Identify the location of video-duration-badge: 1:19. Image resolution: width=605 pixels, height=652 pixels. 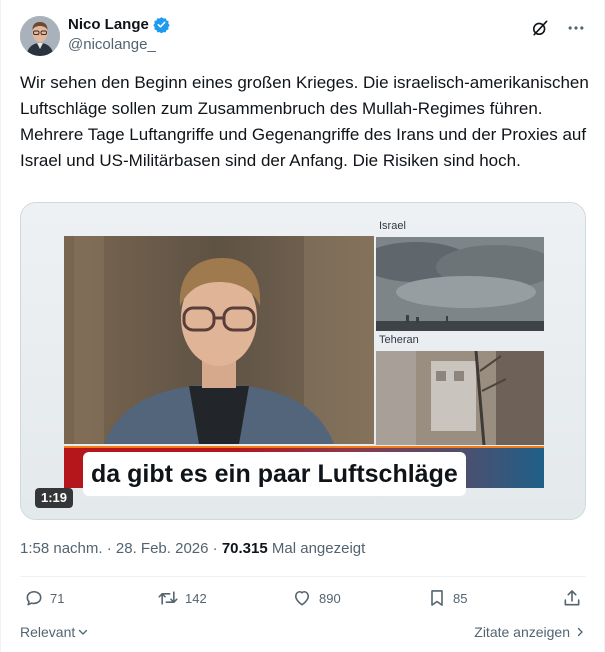
(54, 498).